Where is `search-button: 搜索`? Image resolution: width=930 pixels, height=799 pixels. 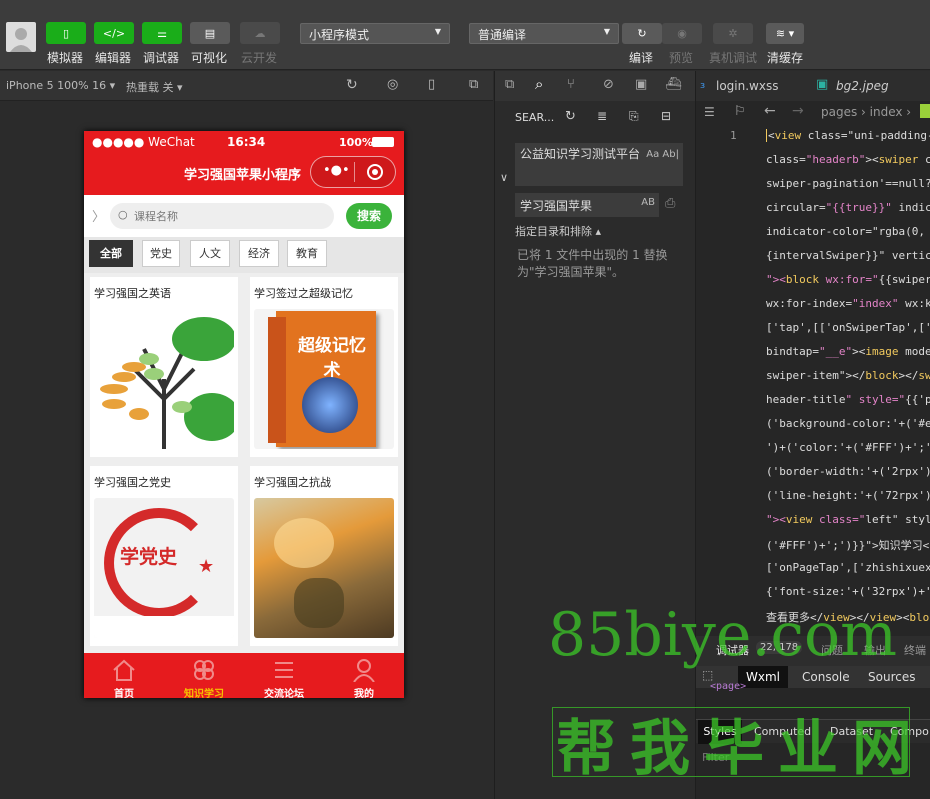
search-button: 搜索 is located at coordinates (369, 216).